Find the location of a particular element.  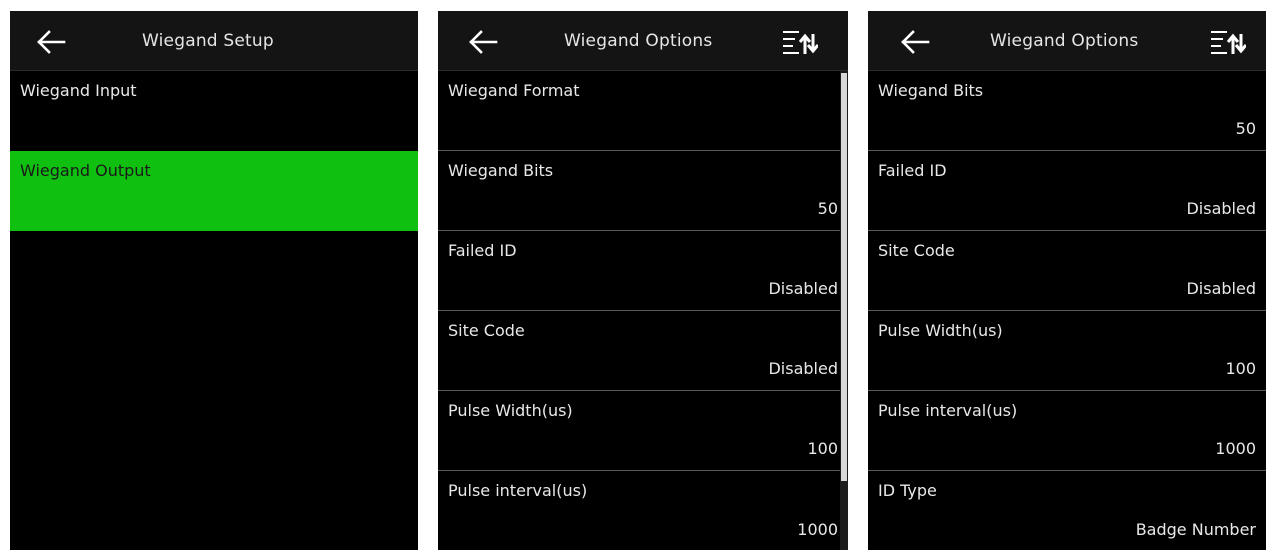

page-title: Wiegand Setup is located at coordinates (208, 41).